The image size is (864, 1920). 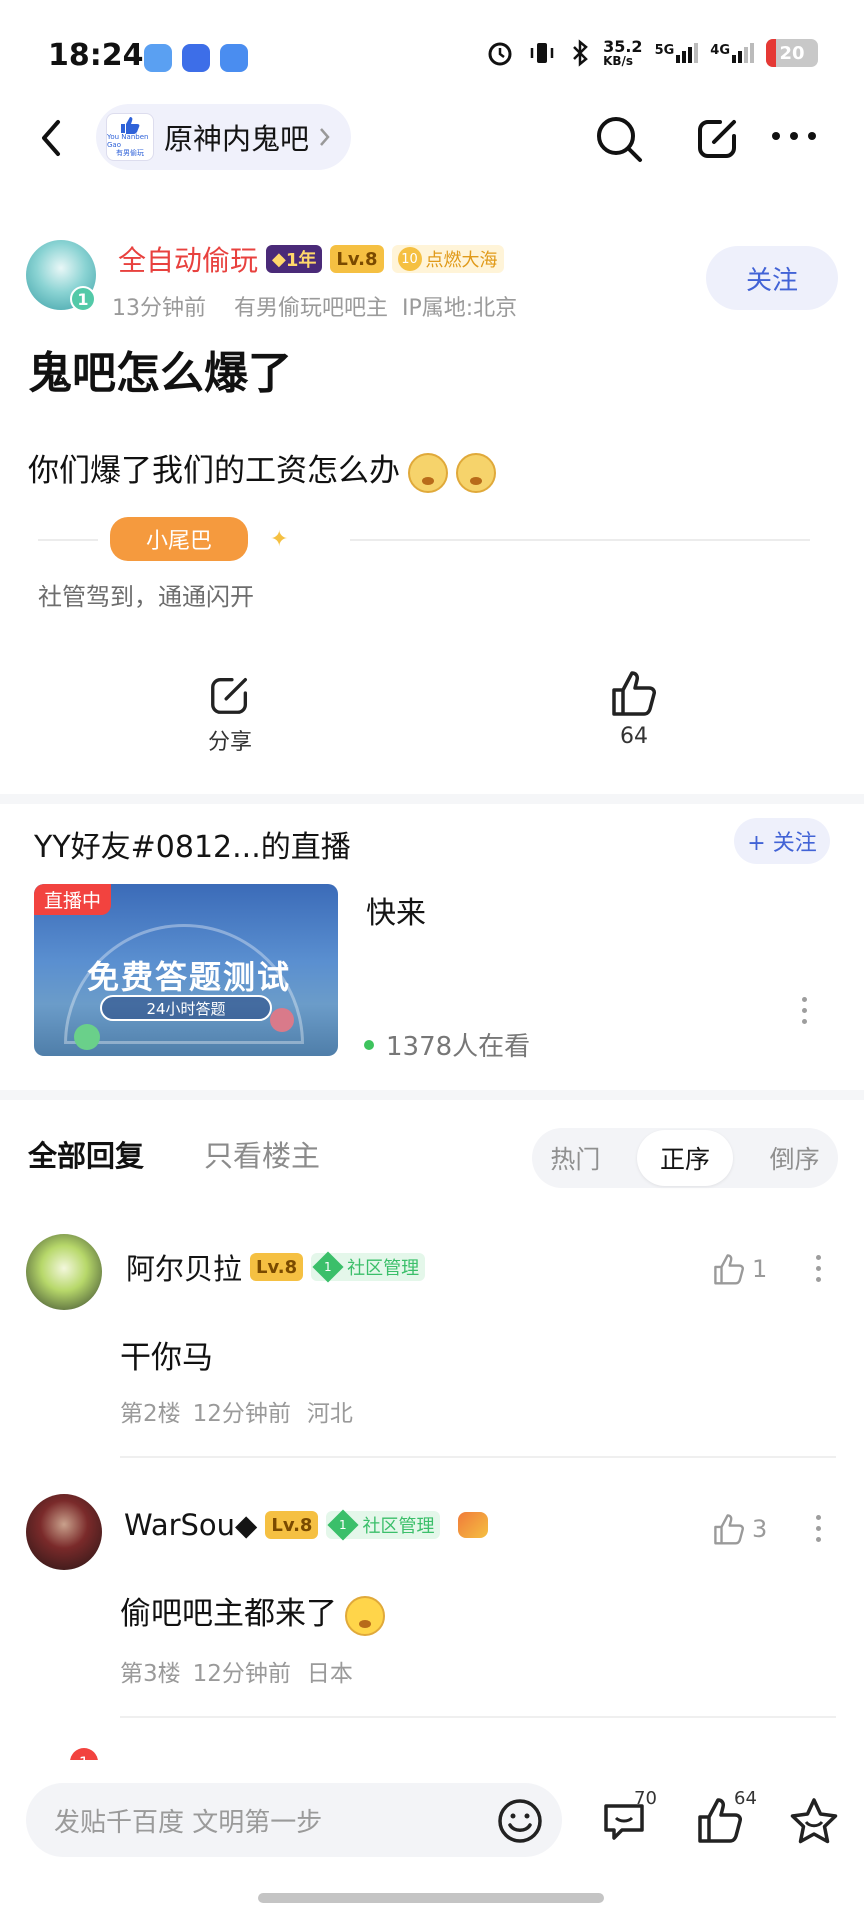 I want to click on alarm-icon, so click(x=500, y=54).